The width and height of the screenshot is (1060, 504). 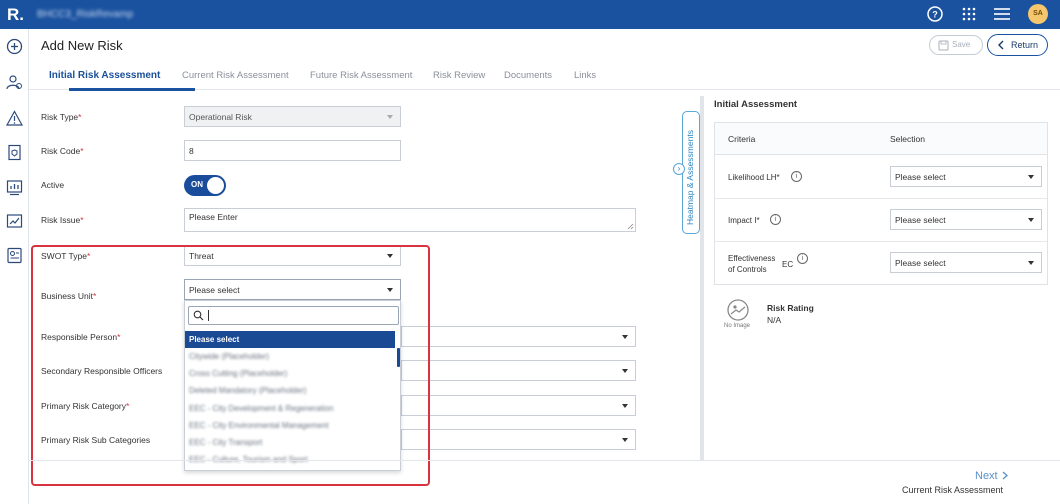 What do you see at coordinates (881, 177) in the screenshot?
I see `table-row: Likelihood LH* i Please select` at bounding box center [881, 177].